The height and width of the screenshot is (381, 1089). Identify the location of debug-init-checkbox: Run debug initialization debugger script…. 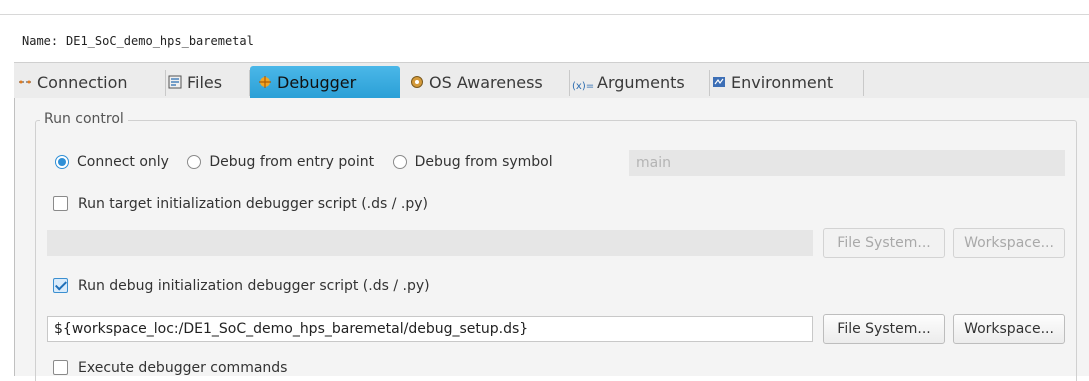
(241, 286).